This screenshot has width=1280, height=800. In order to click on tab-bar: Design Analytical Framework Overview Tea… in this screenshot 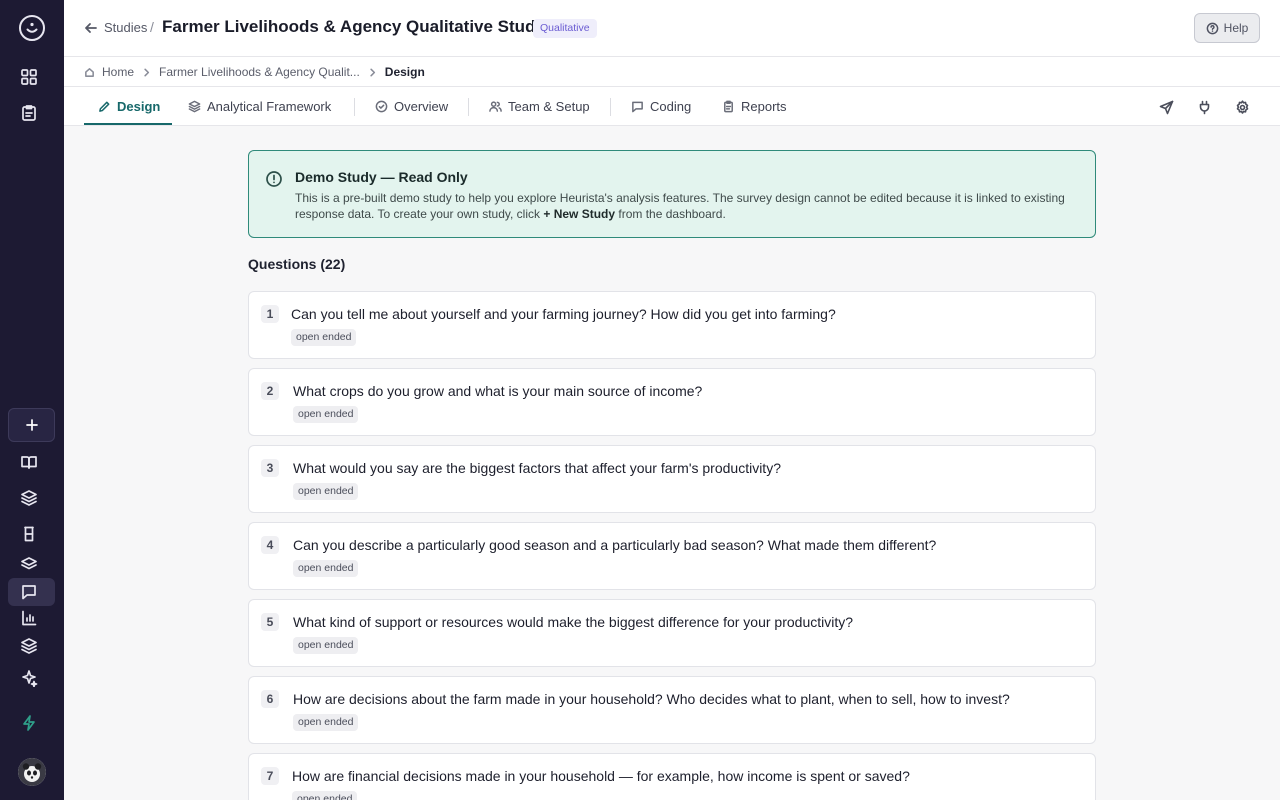, I will do `click(672, 106)`.